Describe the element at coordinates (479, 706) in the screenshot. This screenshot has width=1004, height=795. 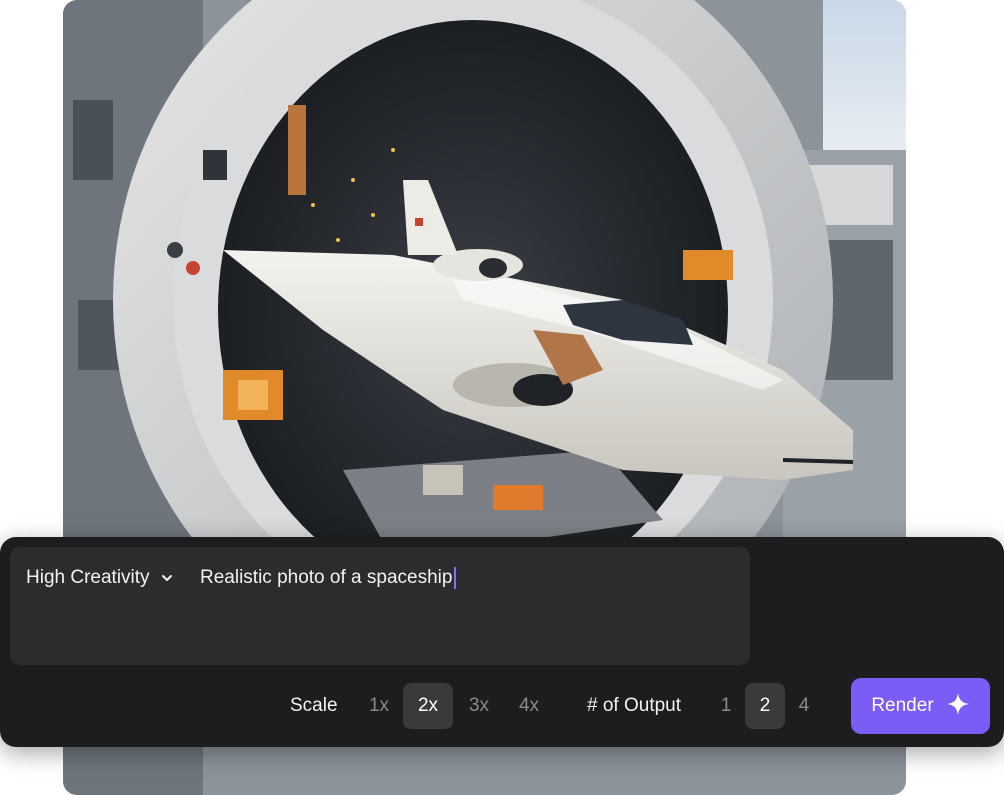
I see `scale-option-3x: 3x` at that location.